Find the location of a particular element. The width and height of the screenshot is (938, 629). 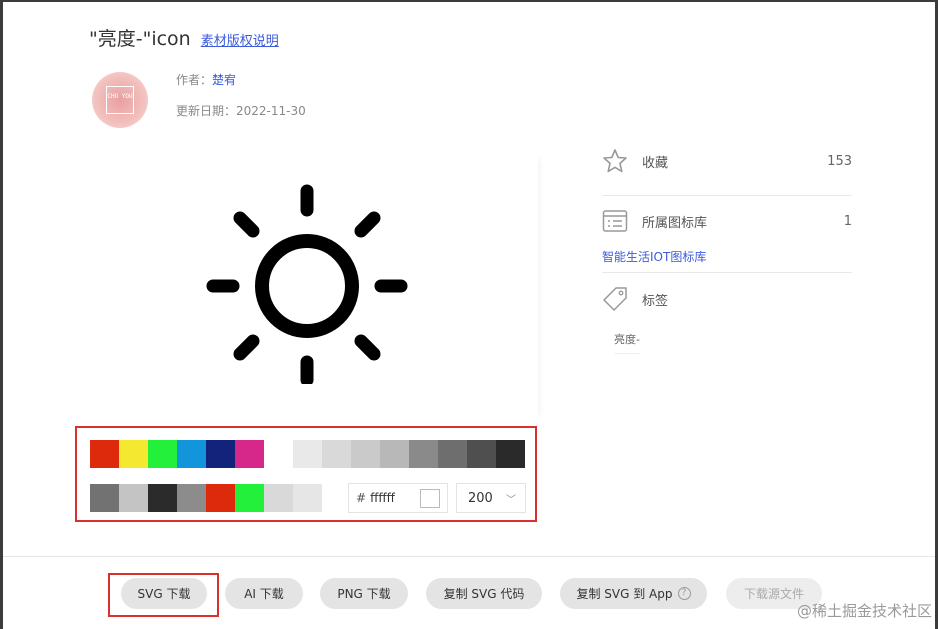

star-icon is located at coordinates (615, 161).